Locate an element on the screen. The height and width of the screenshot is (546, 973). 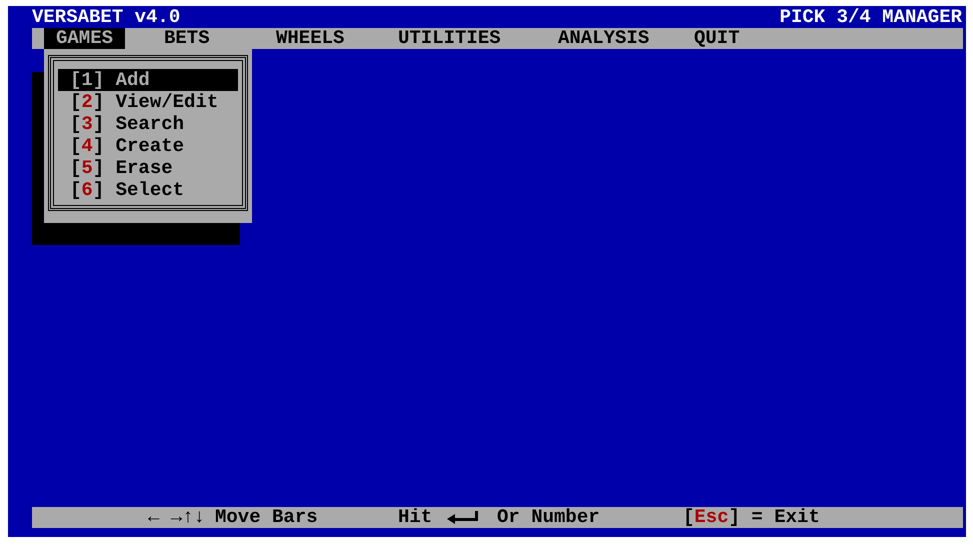
app-title: VERSABET v4.0 is located at coordinates (106, 17).